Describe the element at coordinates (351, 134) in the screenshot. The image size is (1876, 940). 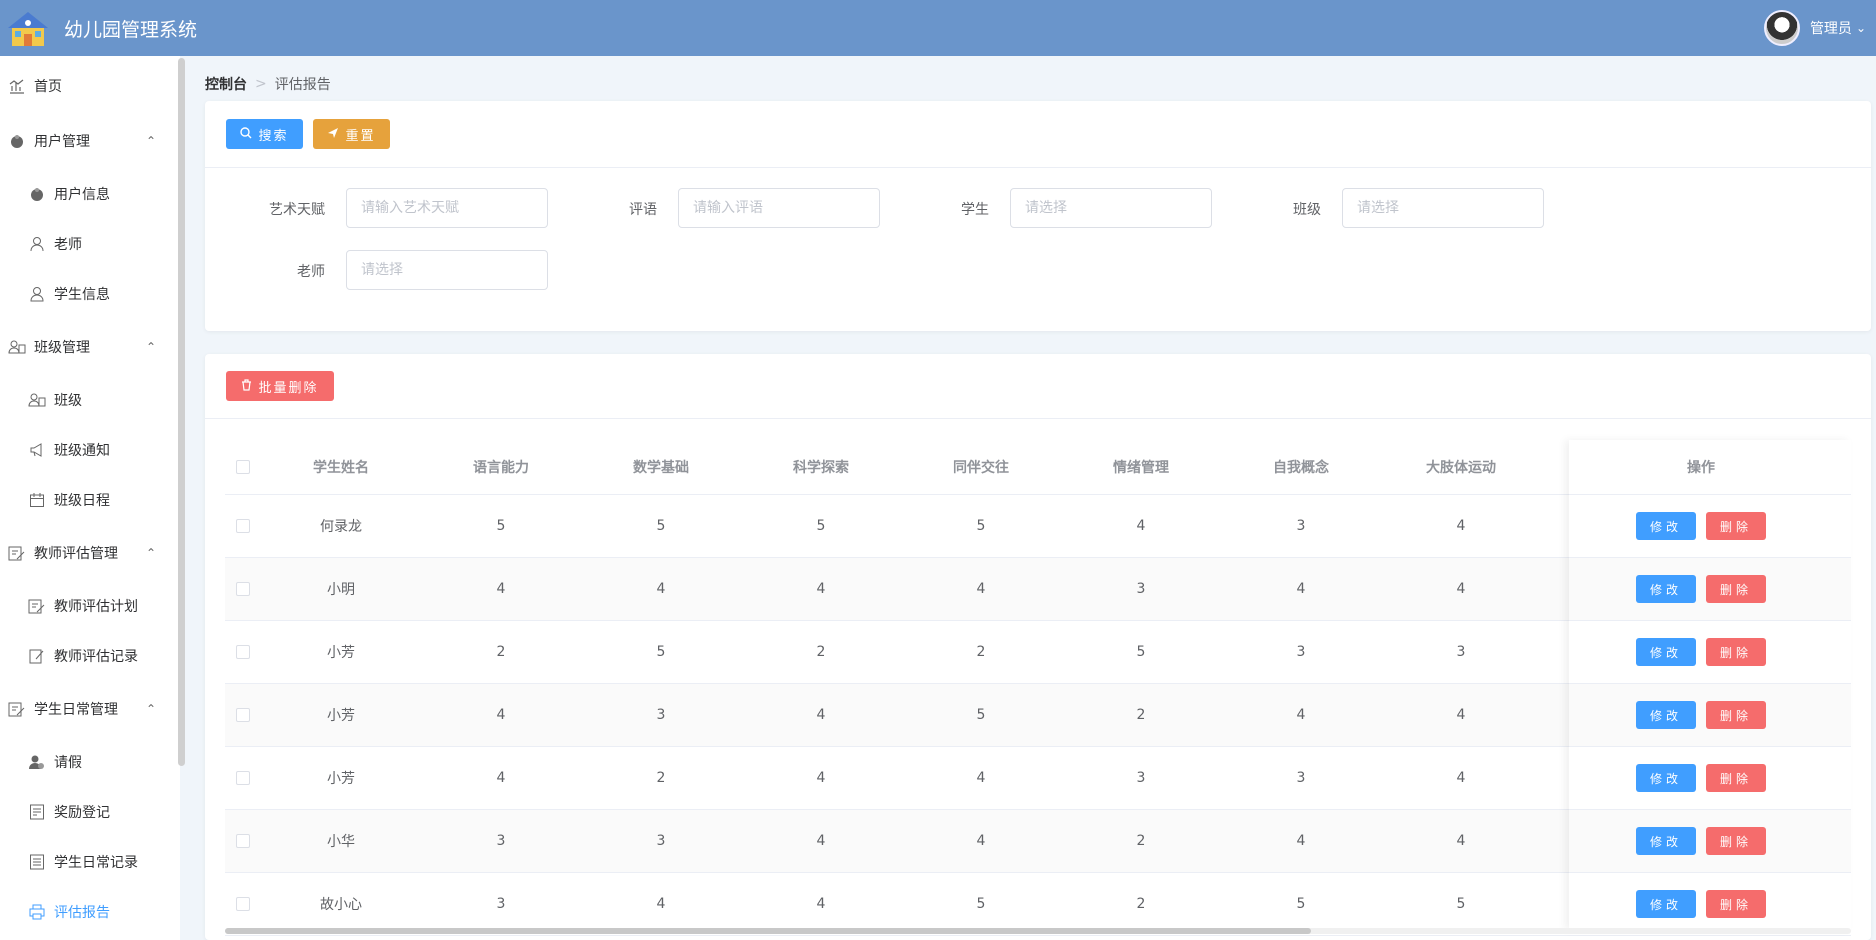
I see `reset-button: 重置` at that location.